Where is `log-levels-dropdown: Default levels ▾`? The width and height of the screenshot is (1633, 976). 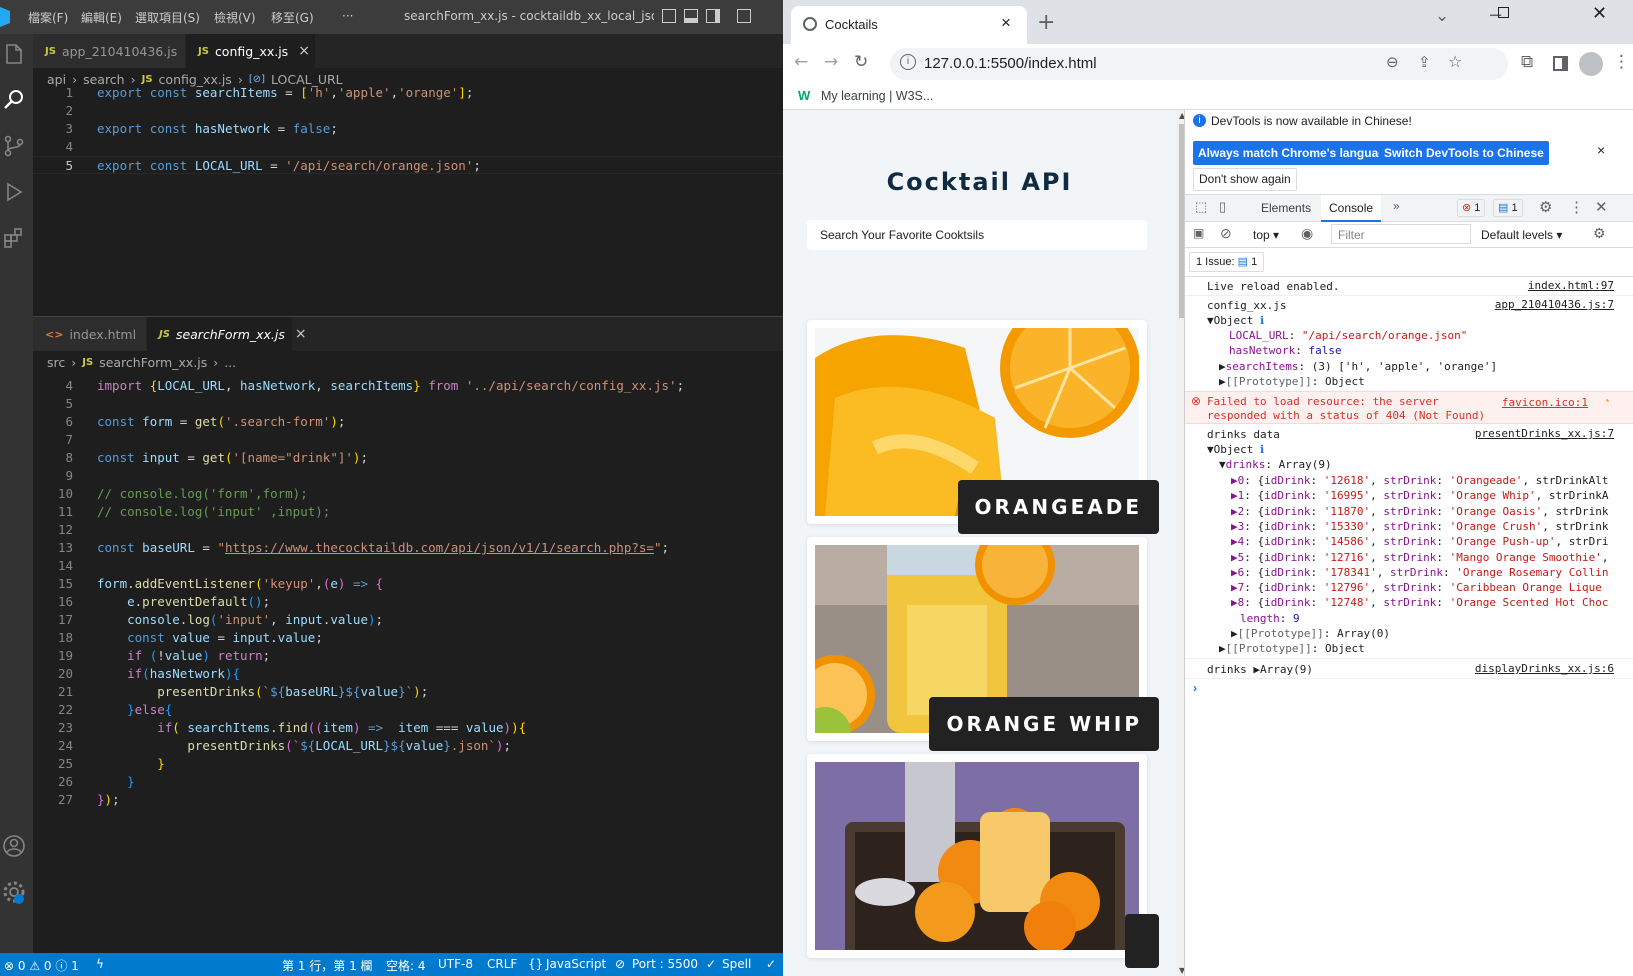
log-levels-dropdown: Default levels ▾ is located at coordinates (1521, 235).